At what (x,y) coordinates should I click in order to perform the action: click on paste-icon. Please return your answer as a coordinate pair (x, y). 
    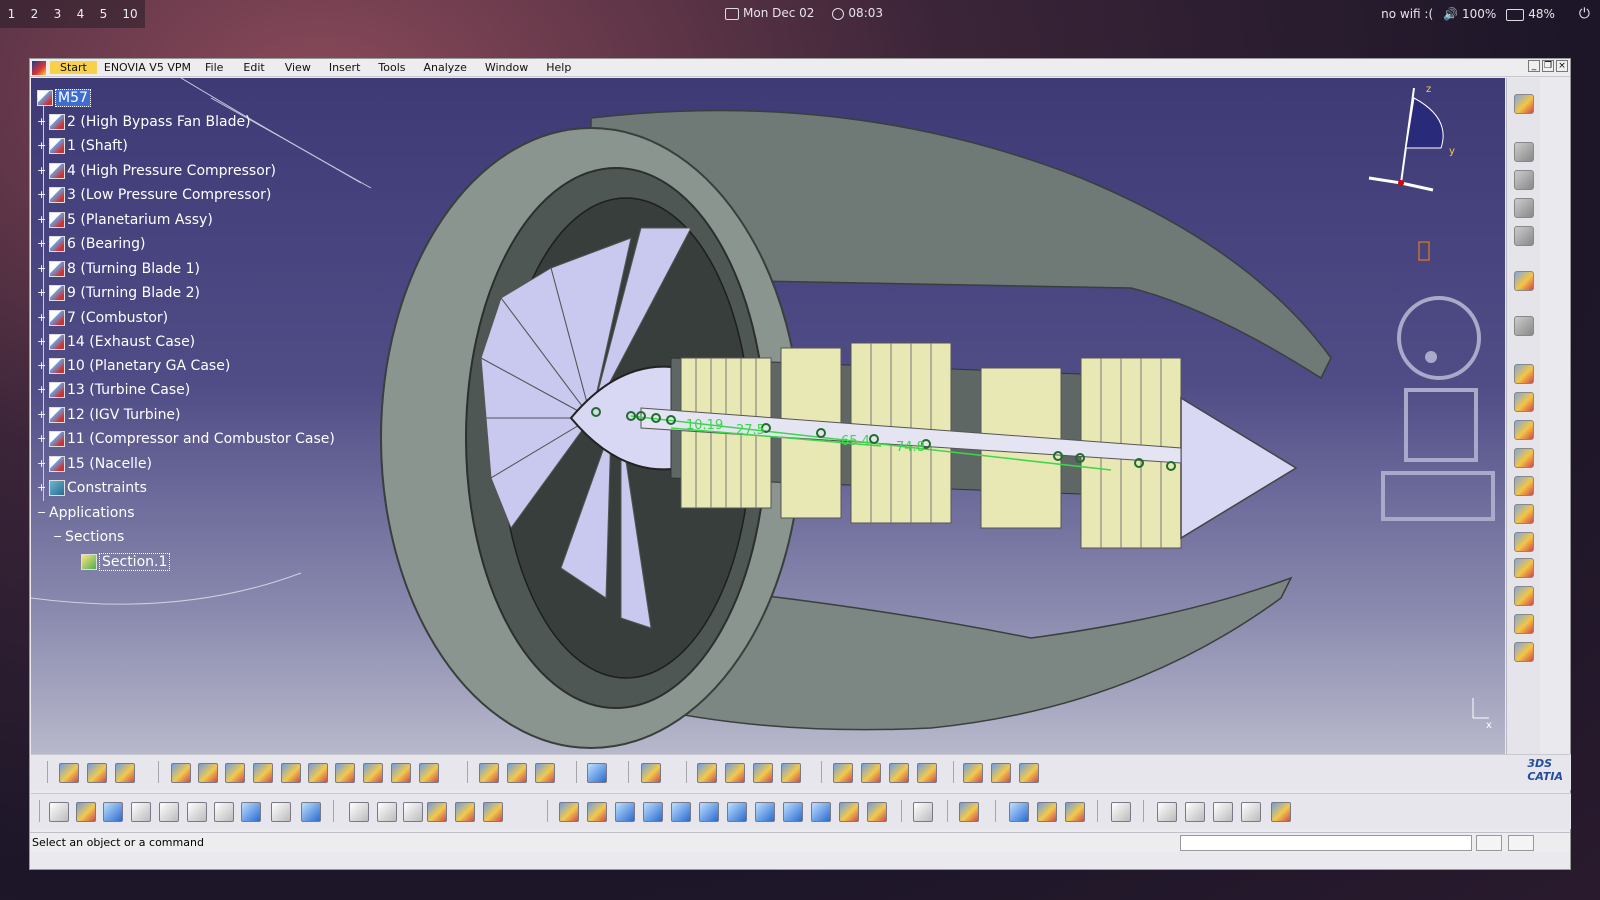
    Looking at the image, I should click on (224, 812).